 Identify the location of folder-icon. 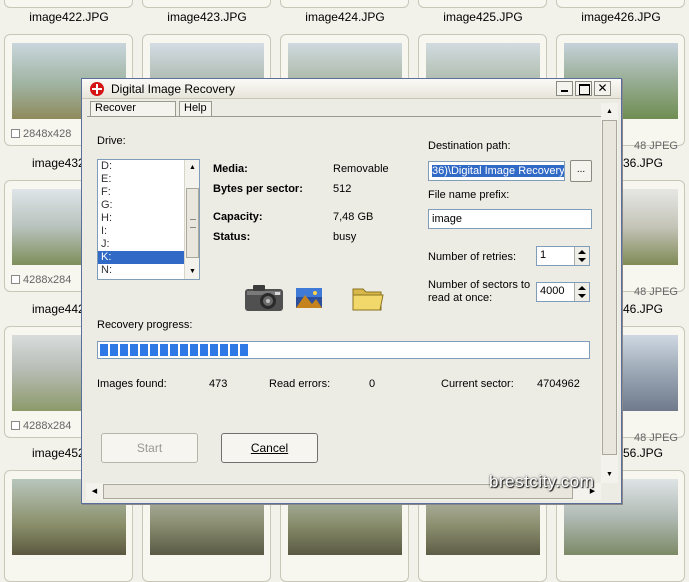
(368, 298).